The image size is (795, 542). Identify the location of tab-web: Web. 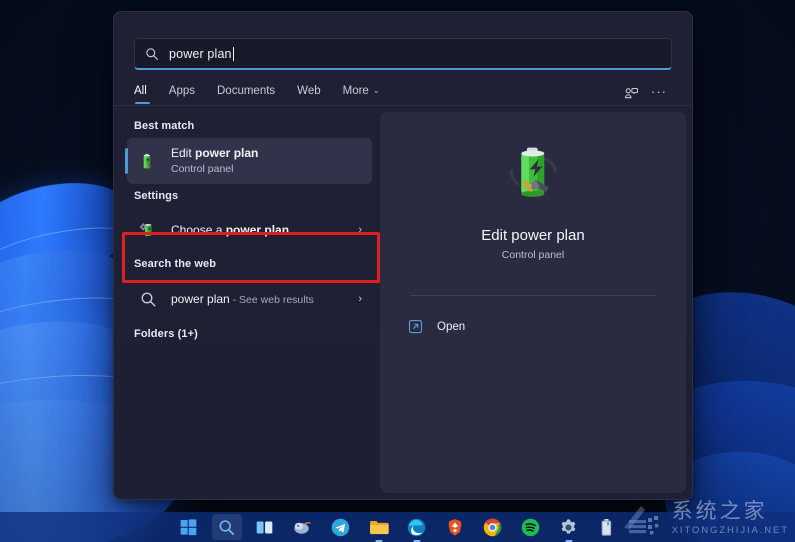
(308, 94).